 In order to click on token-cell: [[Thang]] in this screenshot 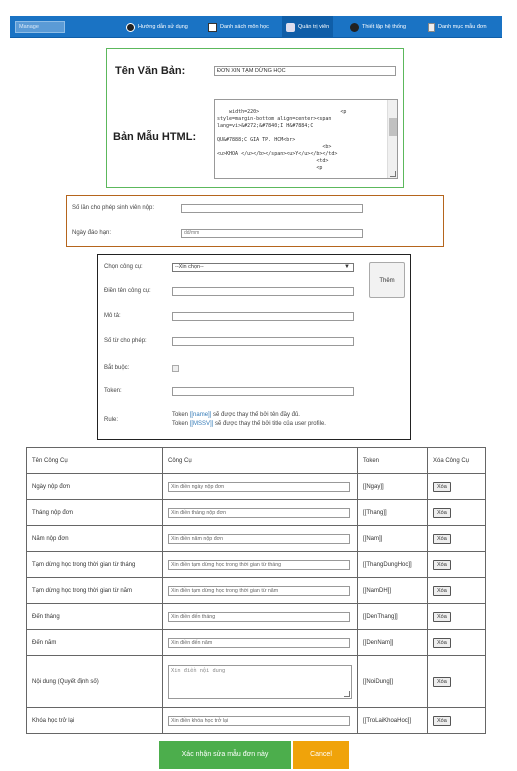, I will do `click(392, 512)`.